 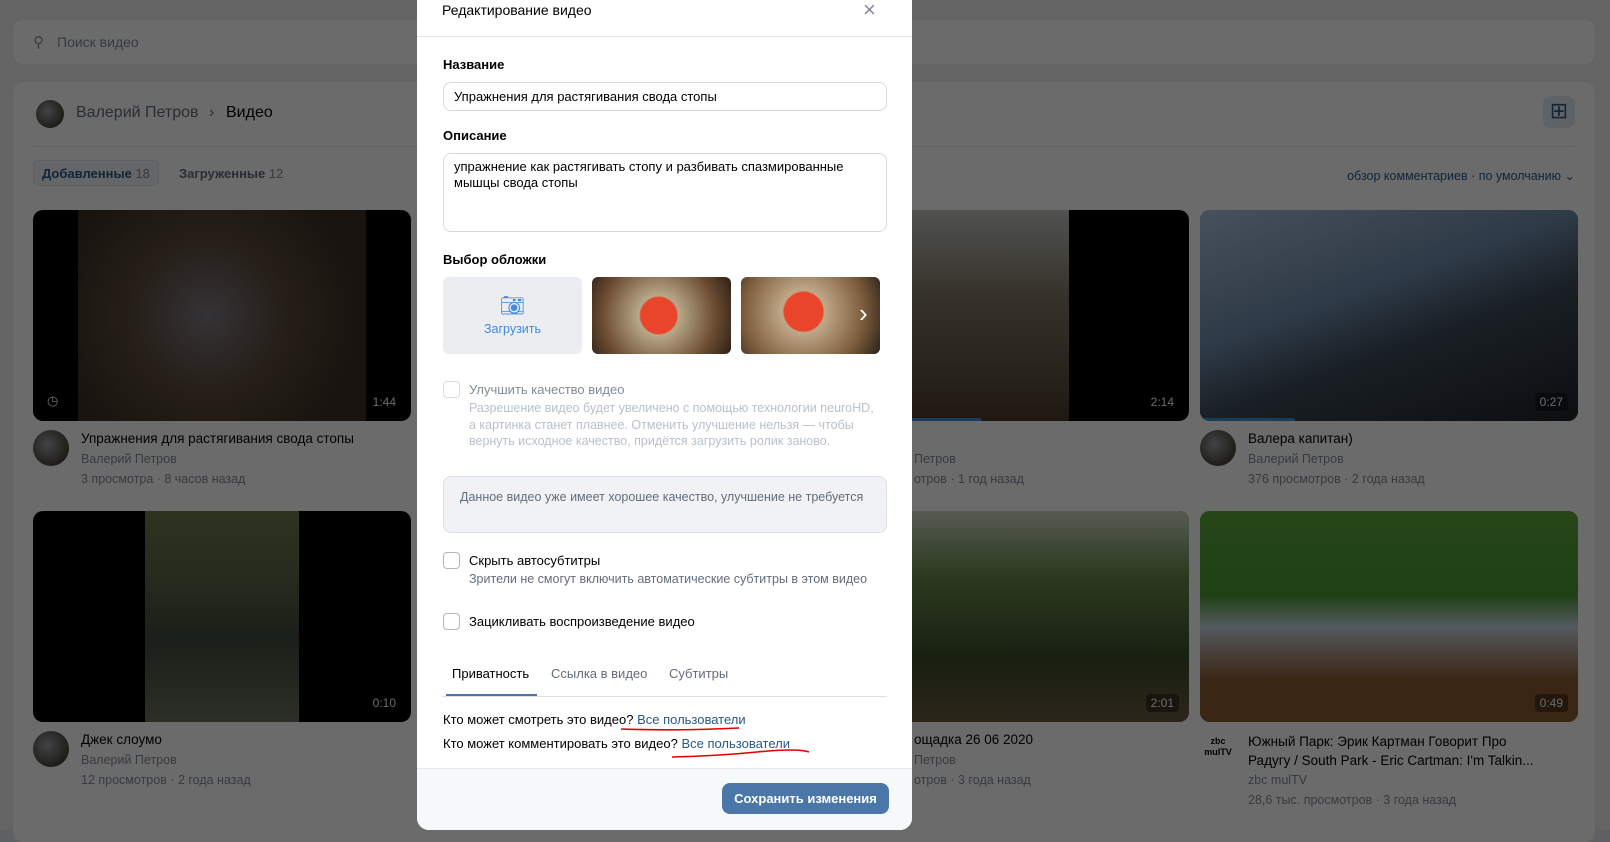 What do you see at coordinates (1352, 800) in the screenshot?
I see `video-stats: 28,6 тыс. просмотров · 3 года назад` at bounding box center [1352, 800].